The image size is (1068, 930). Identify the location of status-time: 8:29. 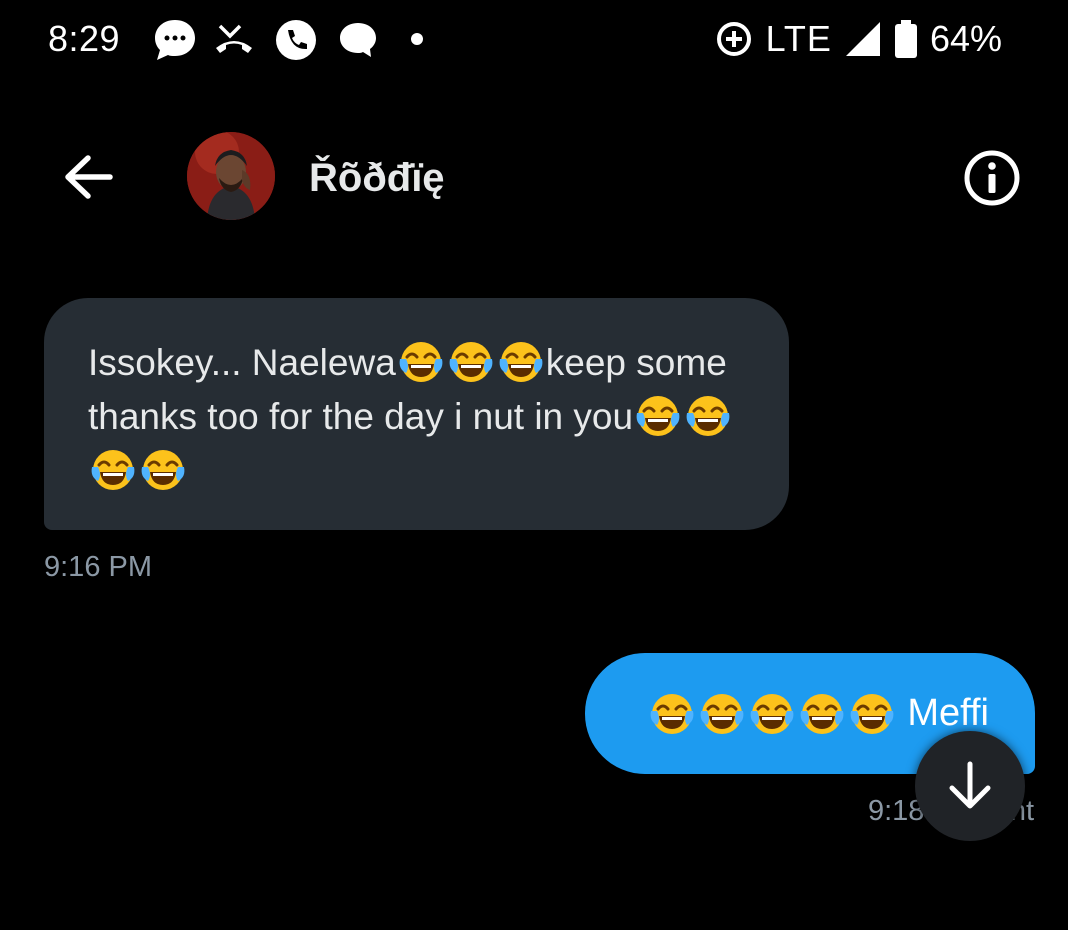
(84, 38).